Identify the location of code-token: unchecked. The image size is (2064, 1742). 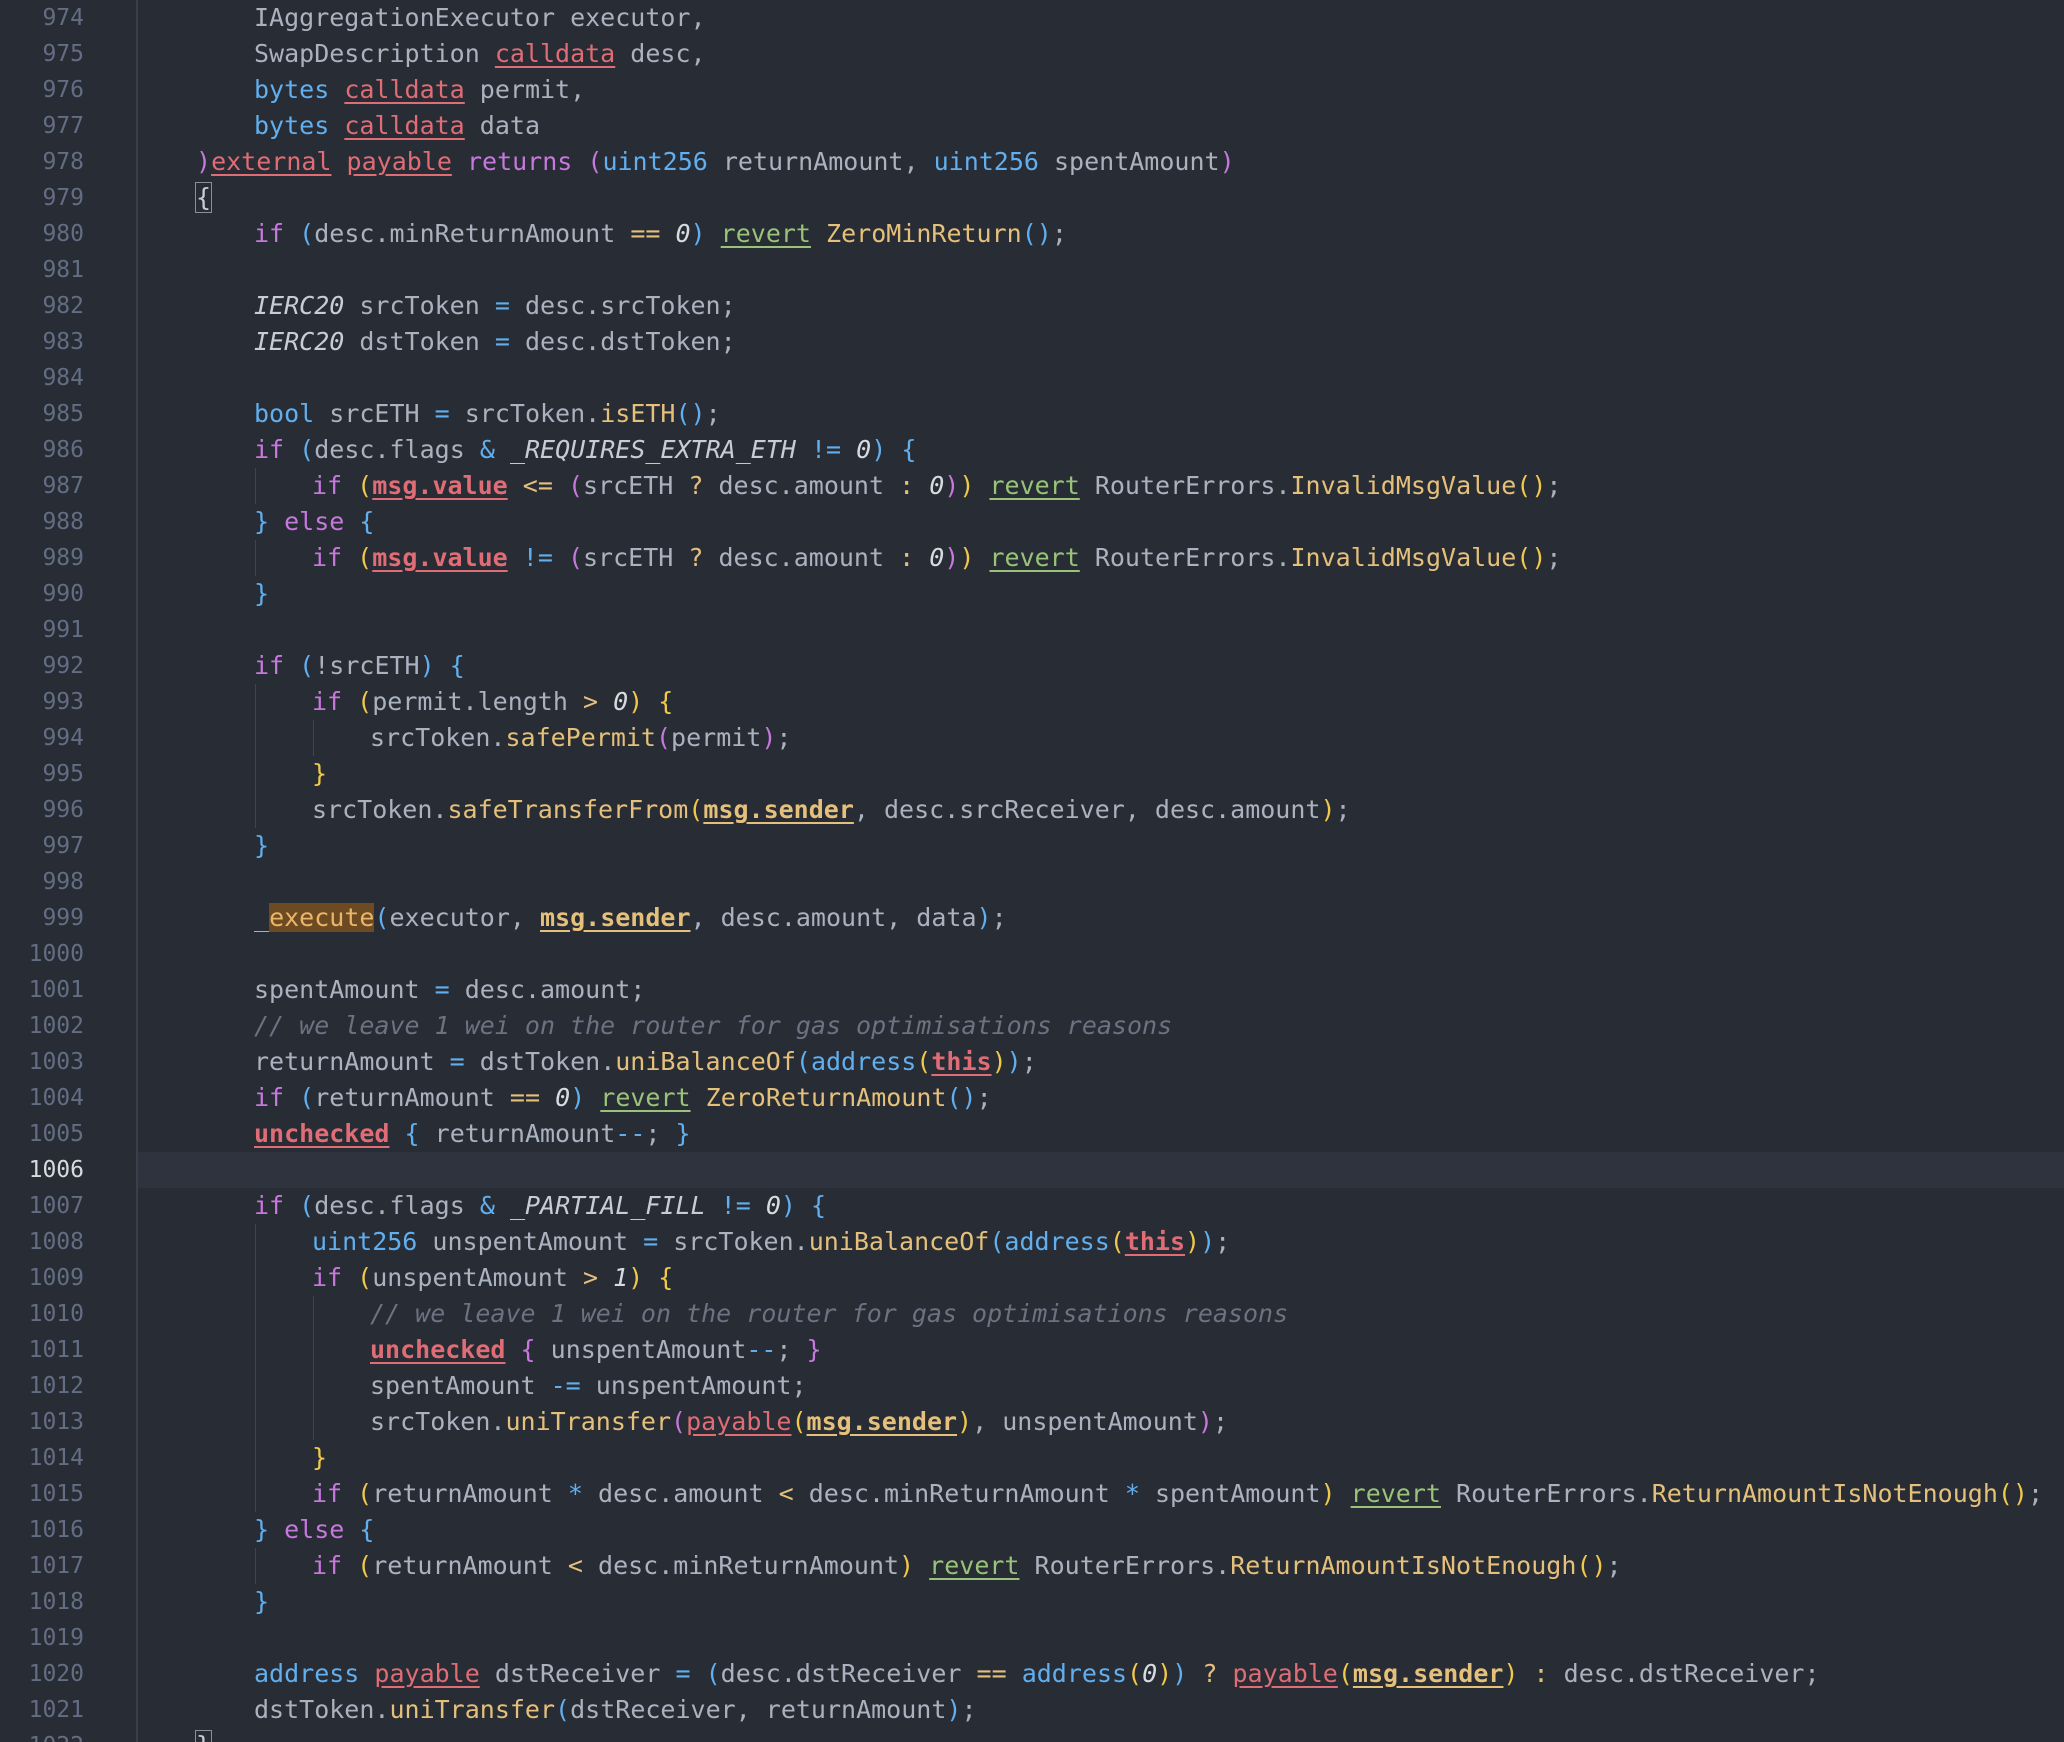
(438, 1349).